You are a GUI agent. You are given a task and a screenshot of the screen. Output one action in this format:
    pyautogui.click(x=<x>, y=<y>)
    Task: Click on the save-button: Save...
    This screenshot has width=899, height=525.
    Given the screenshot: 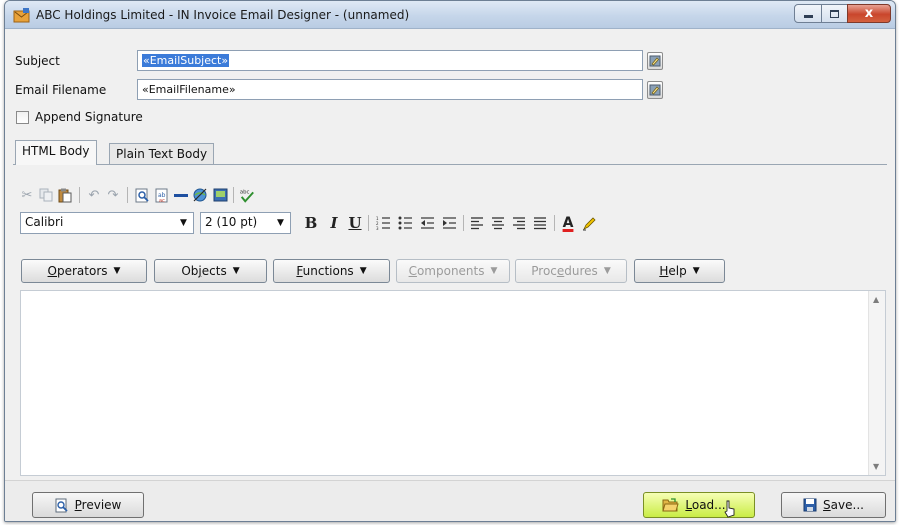 What is the action you would take?
    pyautogui.click(x=833, y=505)
    